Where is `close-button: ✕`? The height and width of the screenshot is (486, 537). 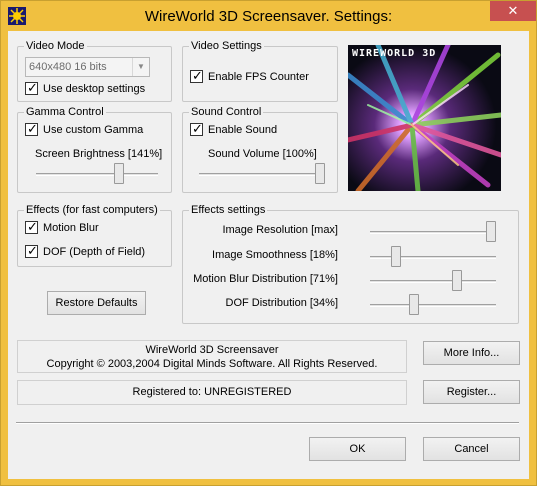
close-button: ✕ is located at coordinates (513, 11).